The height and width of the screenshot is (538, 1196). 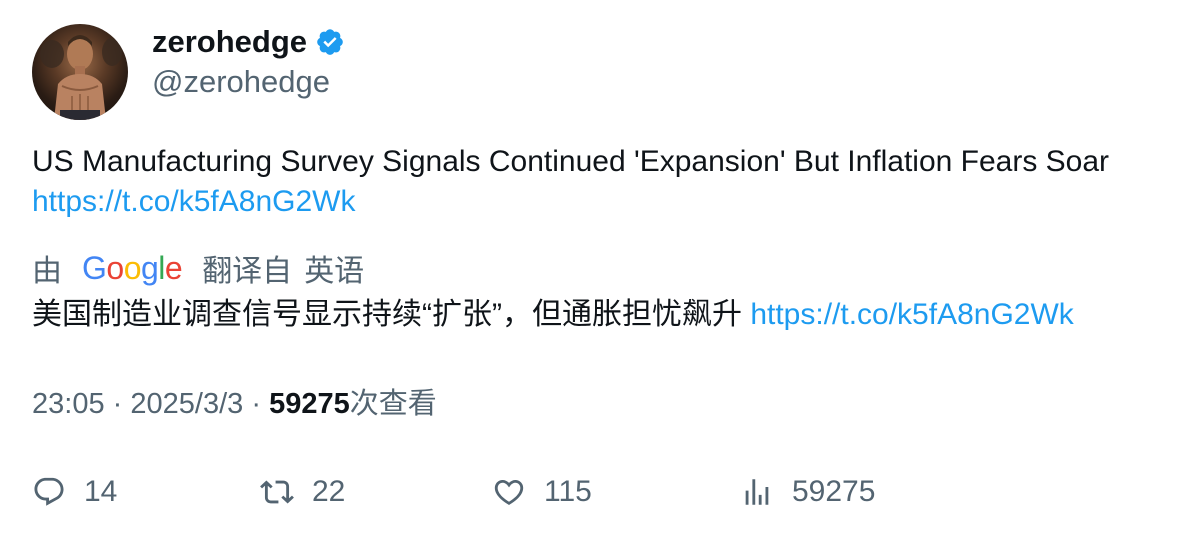 What do you see at coordinates (241, 82) in the screenshot?
I see `author-handle: @zerohedge` at bounding box center [241, 82].